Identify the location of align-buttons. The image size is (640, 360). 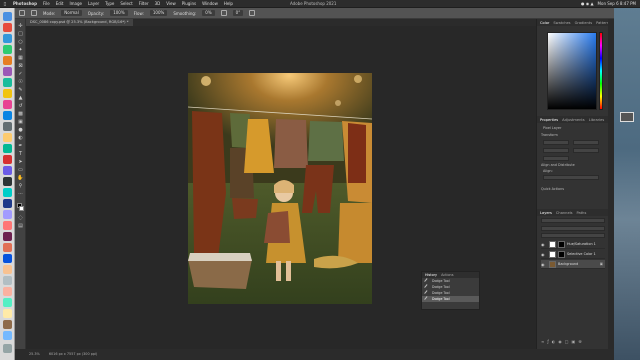
(571, 177).